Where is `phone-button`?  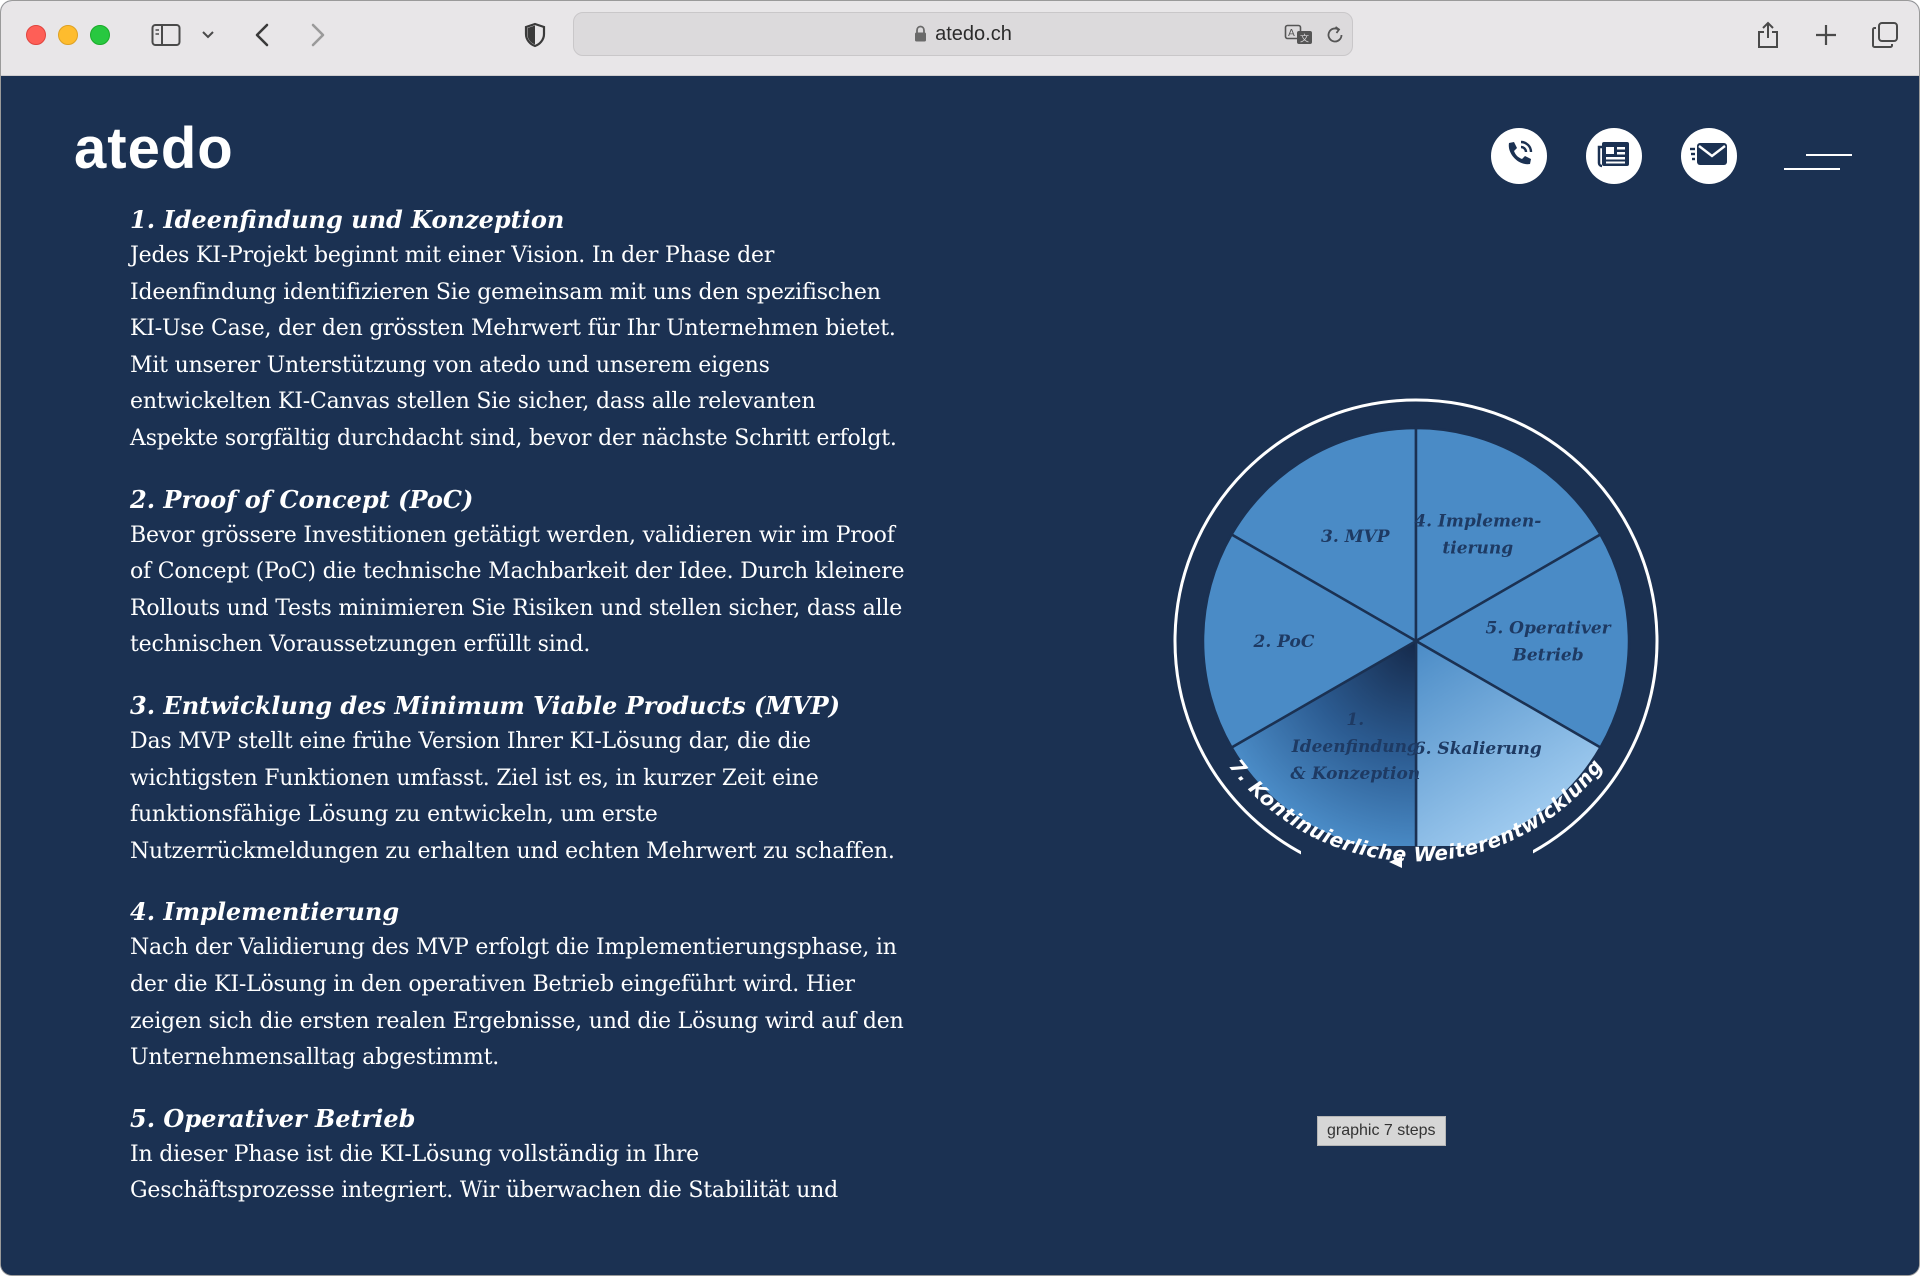 phone-button is located at coordinates (1519, 156).